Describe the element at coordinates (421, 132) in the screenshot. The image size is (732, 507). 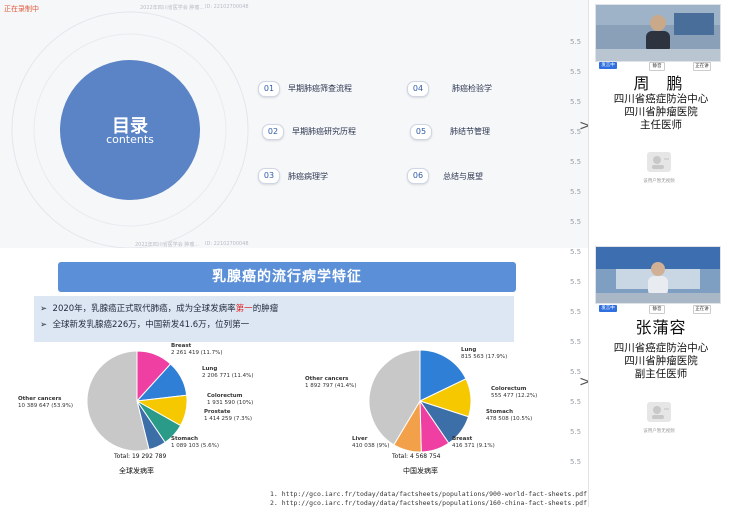
I see `toc-num-05: 05` at that location.